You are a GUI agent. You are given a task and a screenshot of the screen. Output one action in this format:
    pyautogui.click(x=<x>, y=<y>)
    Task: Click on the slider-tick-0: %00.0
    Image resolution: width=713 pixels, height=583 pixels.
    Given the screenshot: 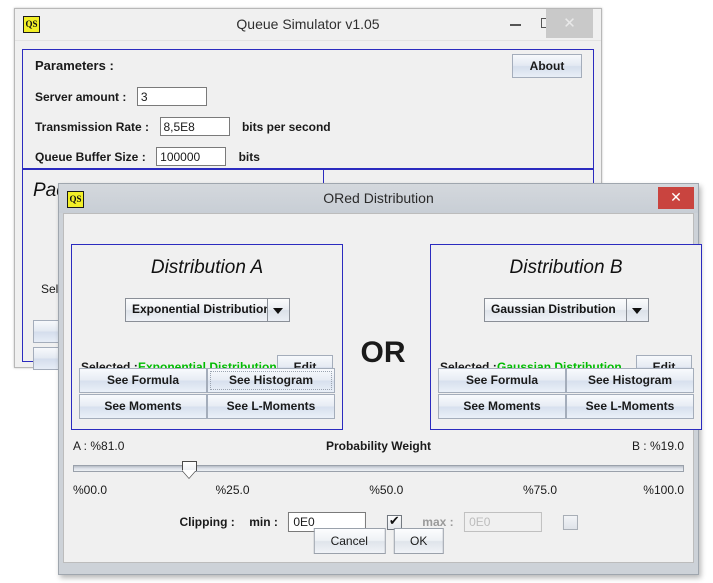 What is the action you would take?
    pyautogui.click(x=90, y=490)
    